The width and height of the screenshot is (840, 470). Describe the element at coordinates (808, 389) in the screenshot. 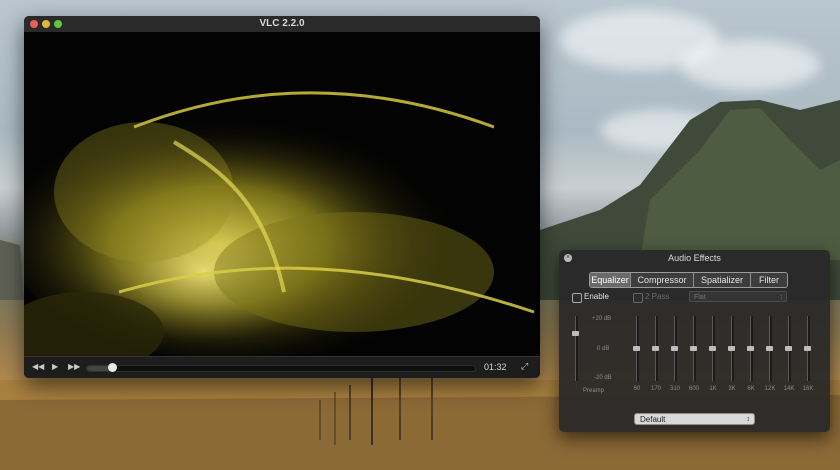

I see `band-label: 16K` at that location.